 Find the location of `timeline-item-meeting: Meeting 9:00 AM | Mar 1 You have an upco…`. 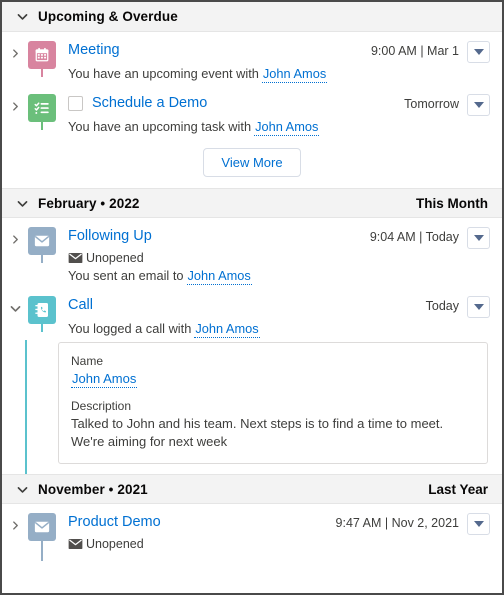

timeline-item-meeting: Meeting 9:00 AM | Mar 1 You have an upco… is located at coordinates (252, 58).